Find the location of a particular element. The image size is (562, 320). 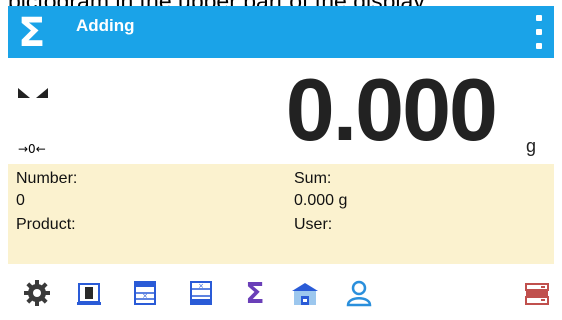

warehouse-icon is located at coordinates (305, 294).